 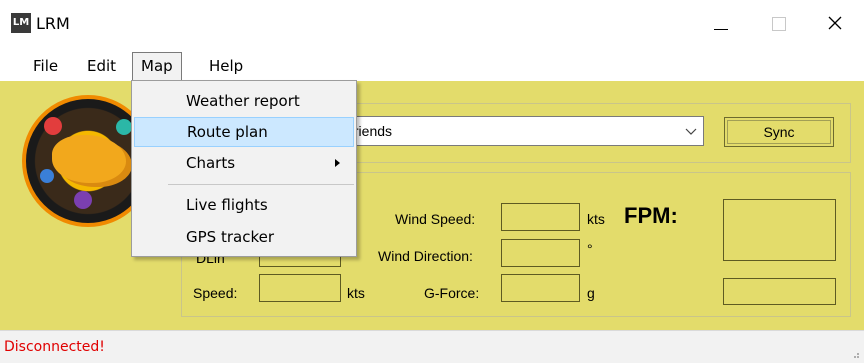 I want to click on speed-unit: kts, so click(x=356, y=293).